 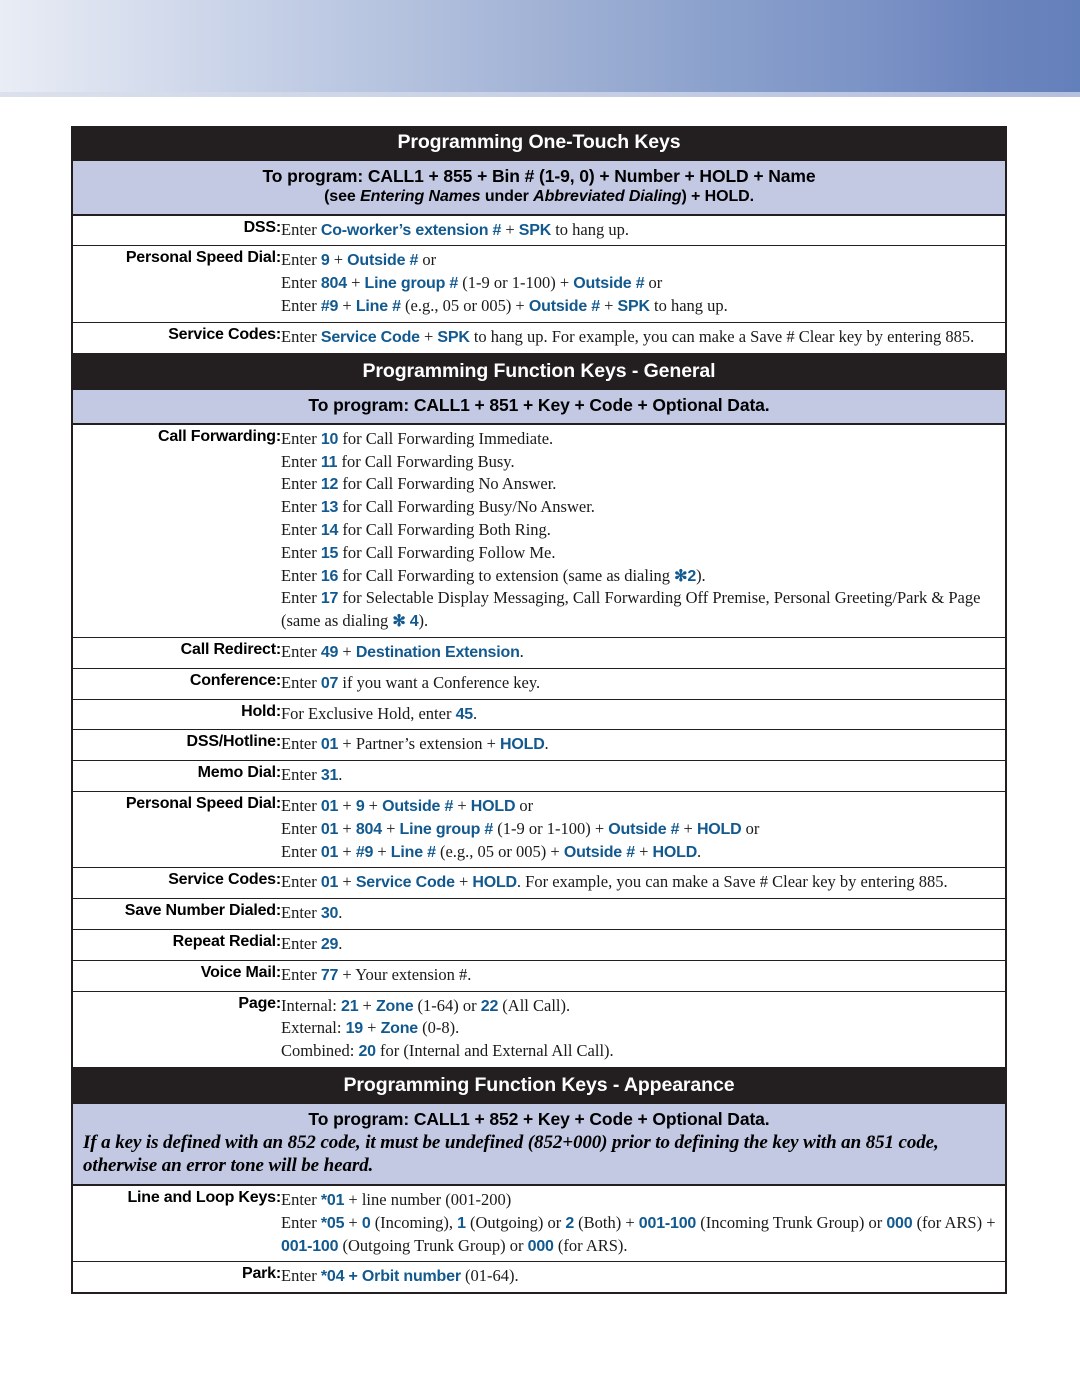 I want to click on key-code-token: Service Code, so click(x=405, y=883).